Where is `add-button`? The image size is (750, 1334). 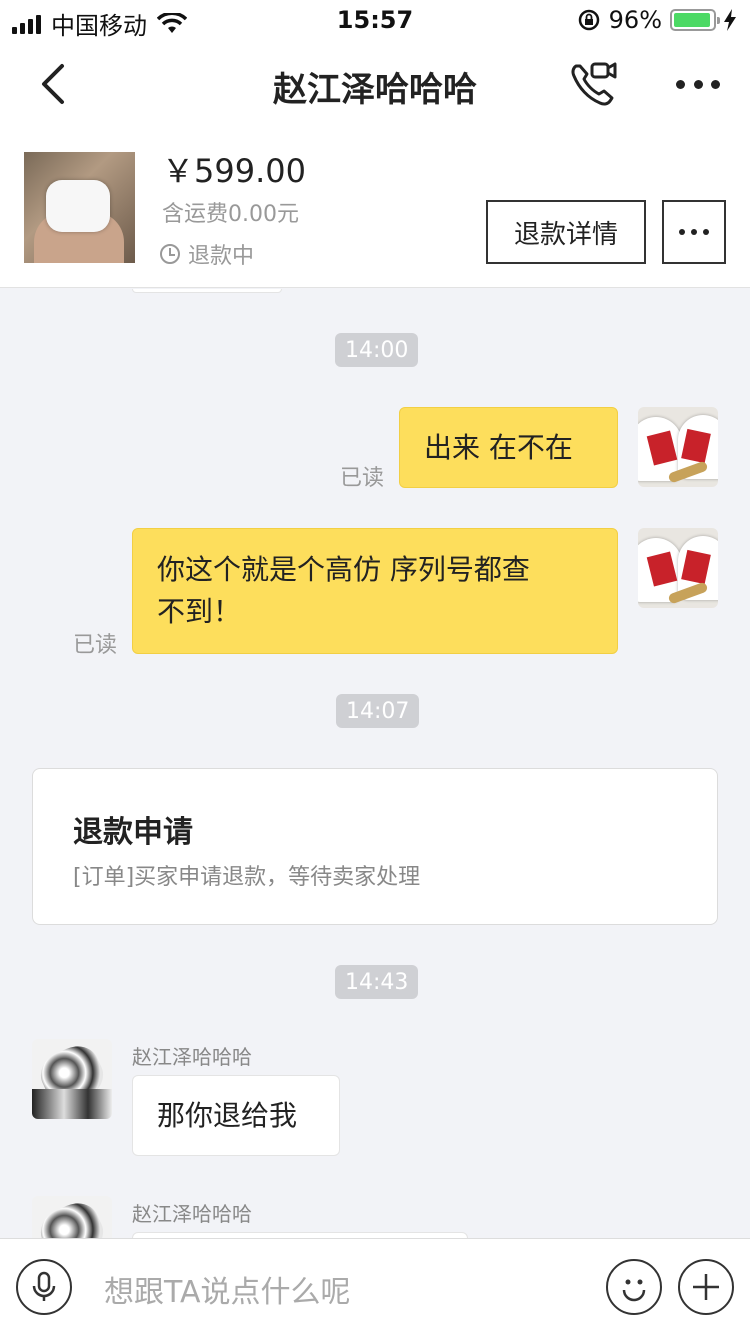 add-button is located at coordinates (706, 1287).